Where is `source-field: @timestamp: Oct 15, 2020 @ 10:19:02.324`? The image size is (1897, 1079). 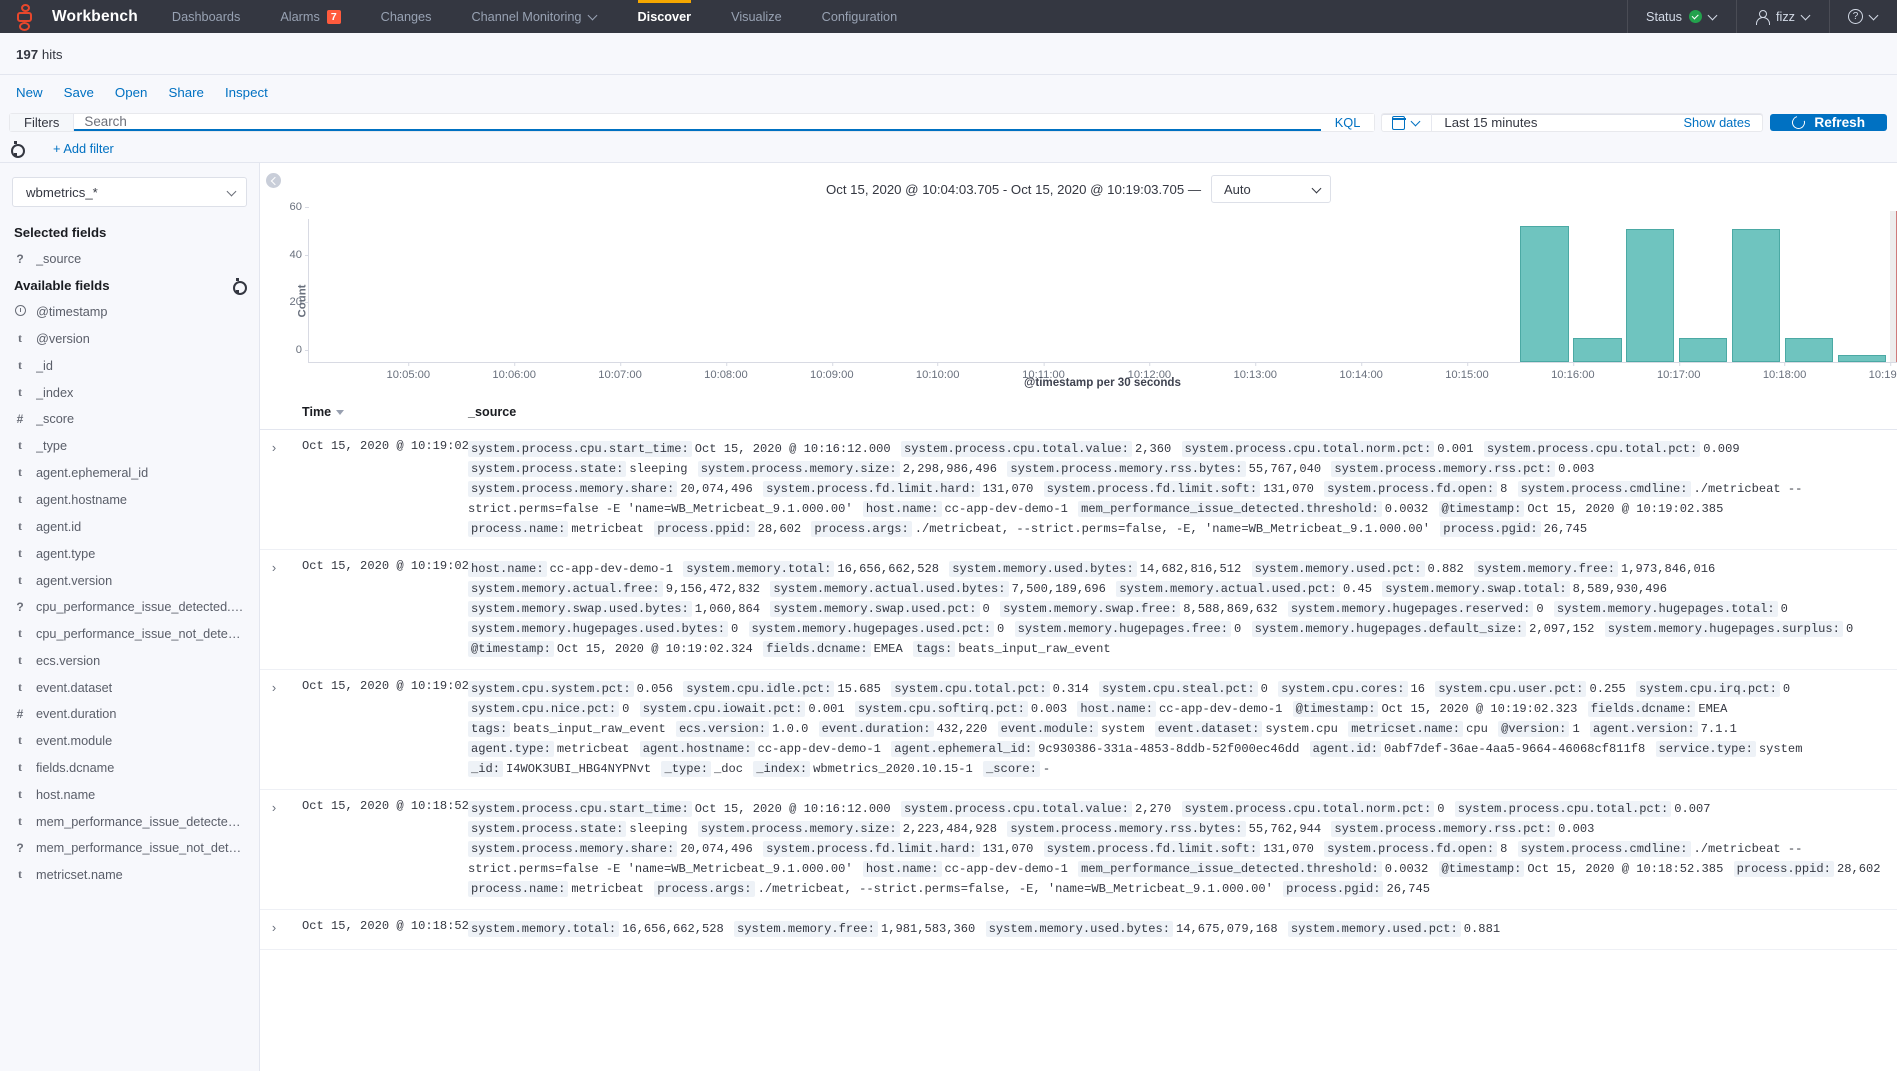 source-field: @timestamp: Oct 15, 2020 @ 10:19:02.324 is located at coordinates (612, 649).